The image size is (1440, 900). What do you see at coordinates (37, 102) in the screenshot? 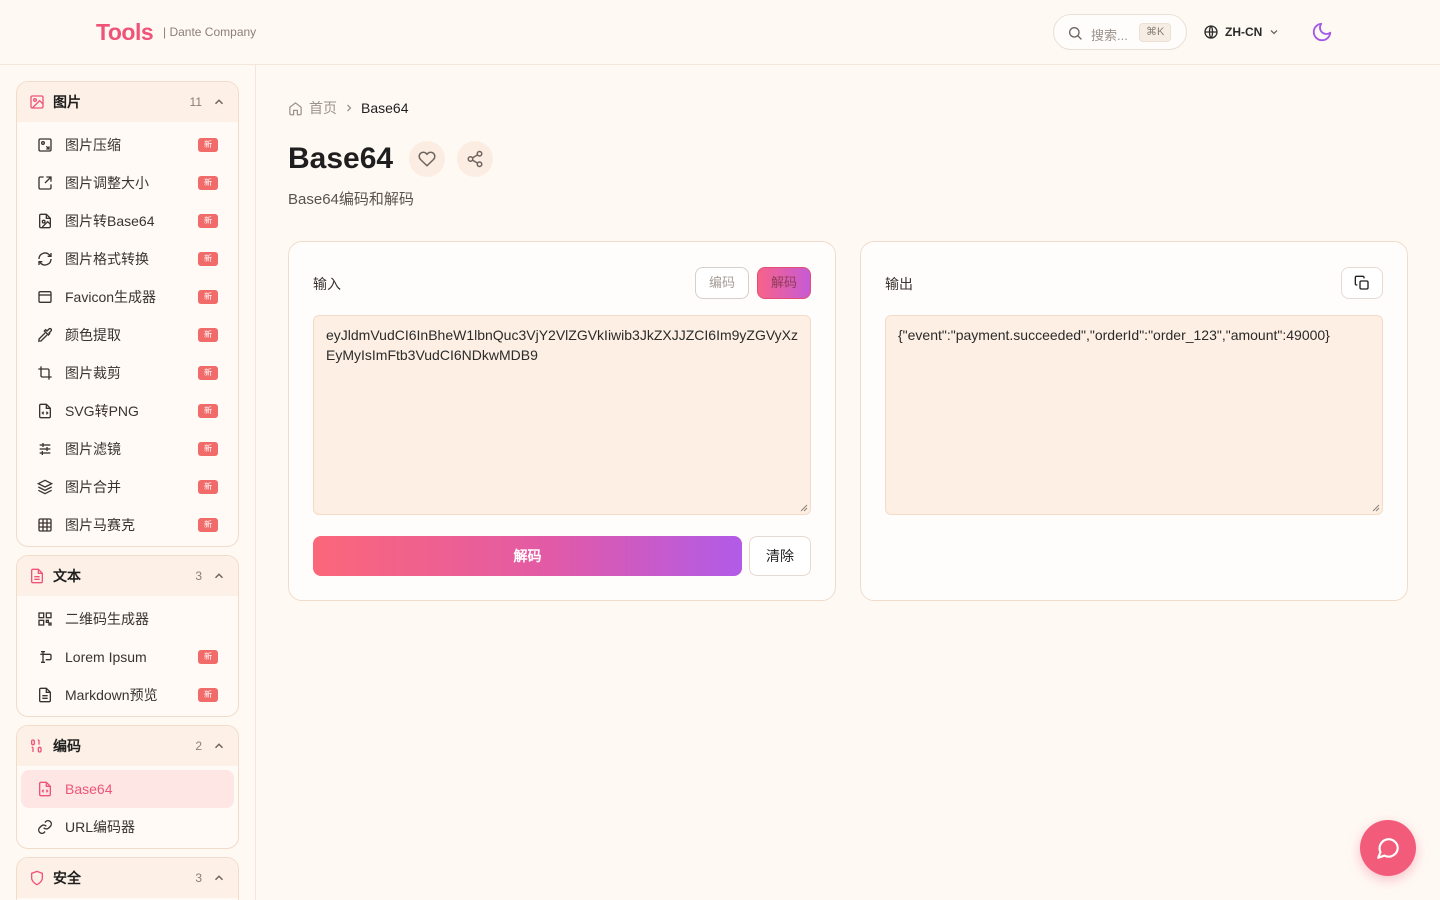
I see `image-icon` at bounding box center [37, 102].